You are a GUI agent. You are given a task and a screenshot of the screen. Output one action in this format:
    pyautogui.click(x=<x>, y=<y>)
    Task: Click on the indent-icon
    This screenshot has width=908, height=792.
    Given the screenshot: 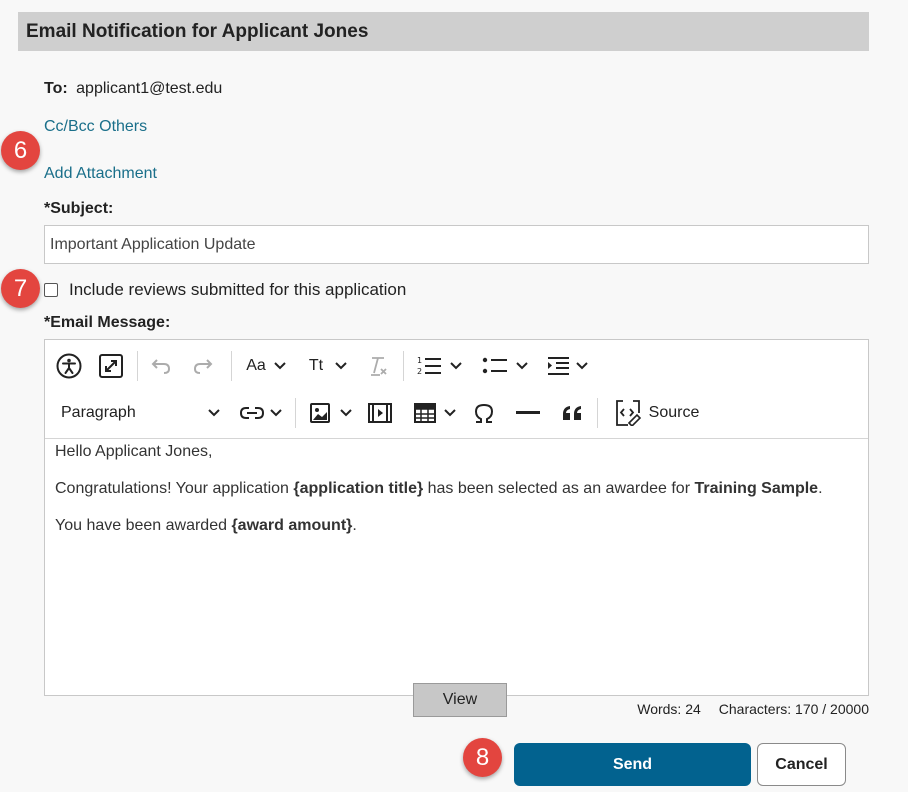 What is the action you would take?
    pyautogui.click(x=558, y=366)
    